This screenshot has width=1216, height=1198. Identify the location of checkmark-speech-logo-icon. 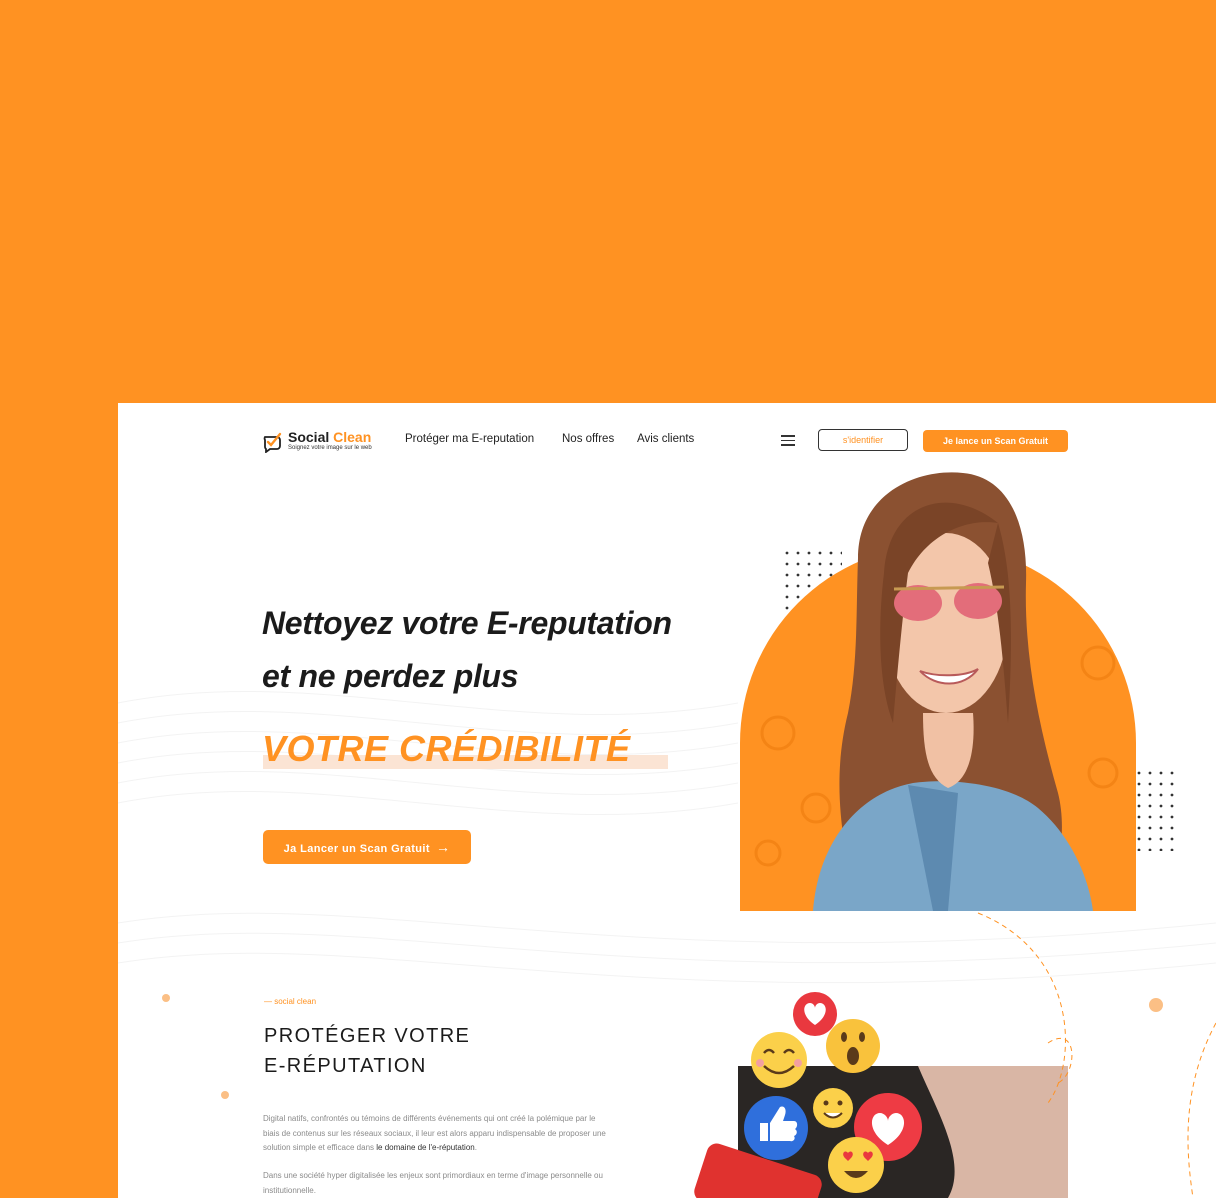
(272, 442).